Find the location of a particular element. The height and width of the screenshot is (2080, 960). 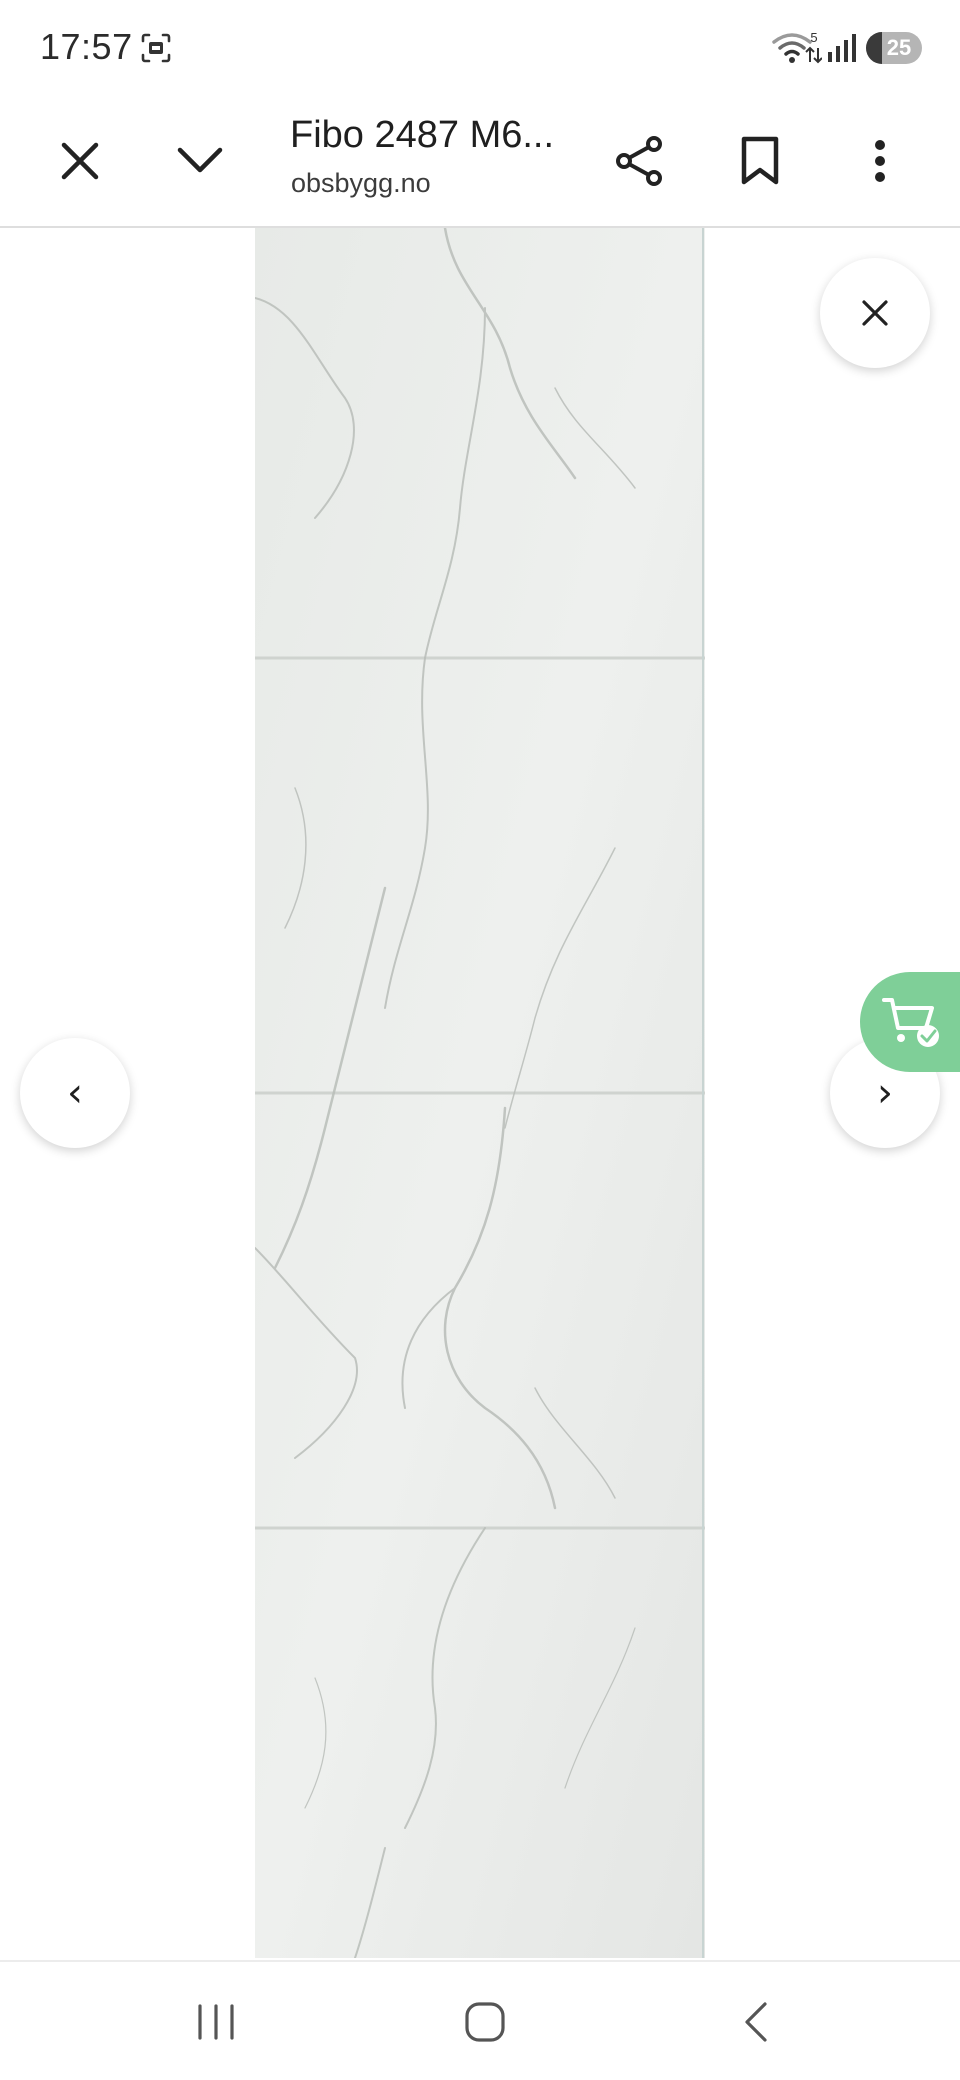

share-icon is located at coordinates (639, 161).